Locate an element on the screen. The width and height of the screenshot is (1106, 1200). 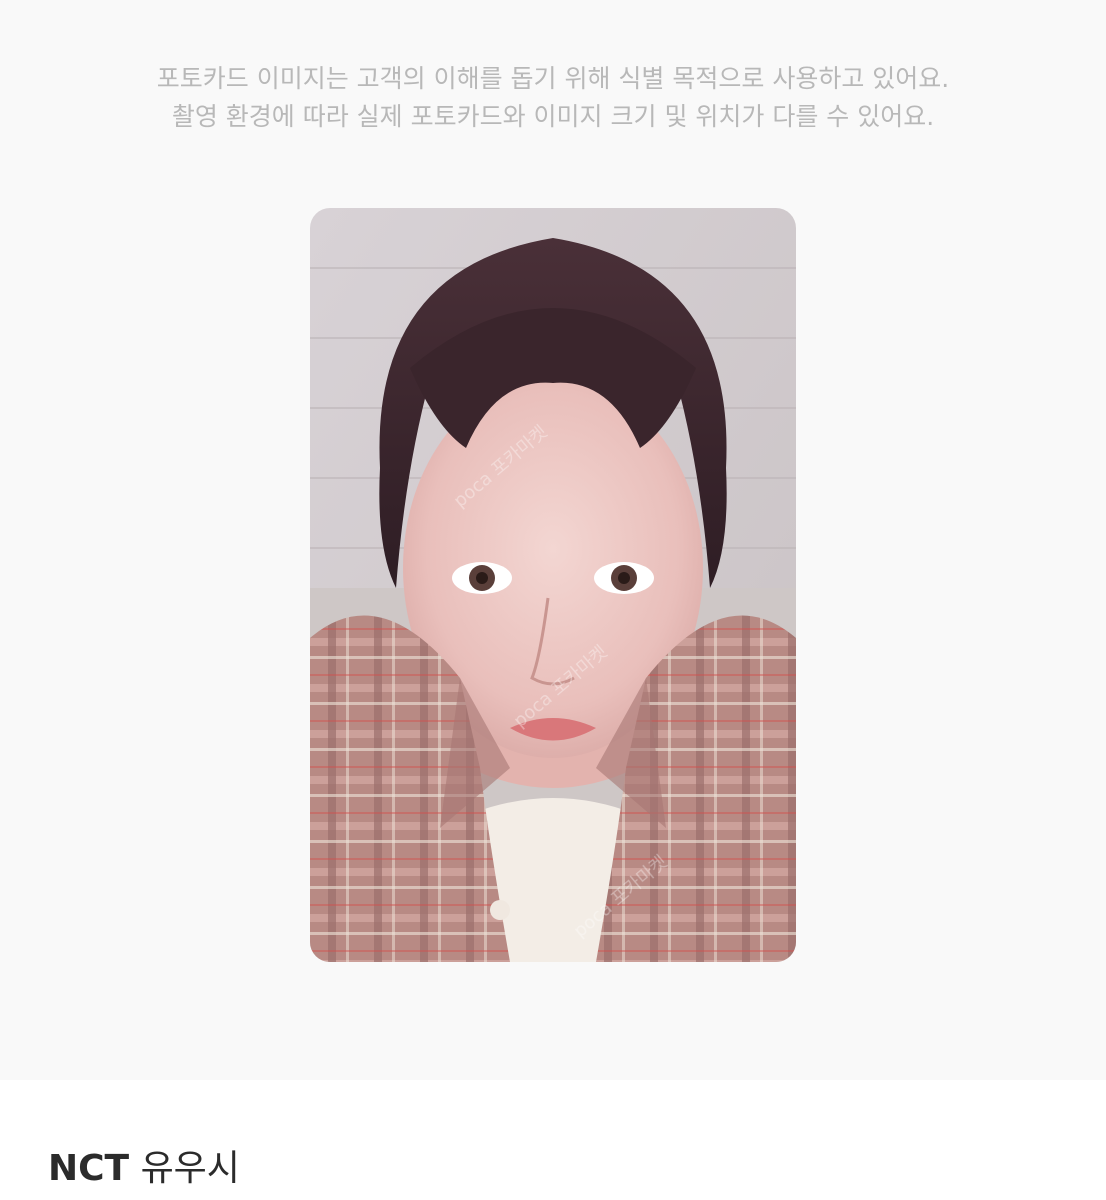
product-title: NCT 유우시 is located at coordinates (144, 1169).